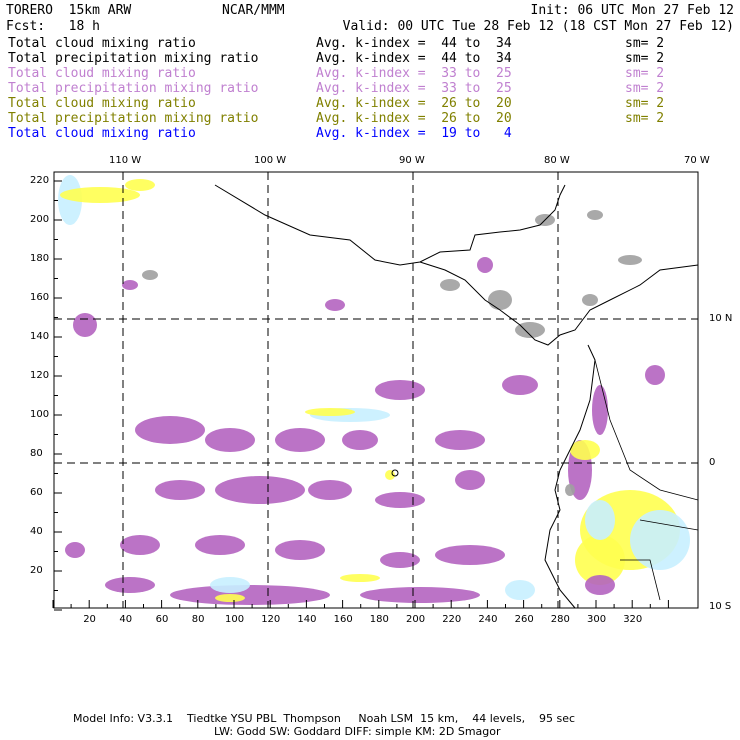  I want to click on lon-label: 70 W, so click(697, 160).